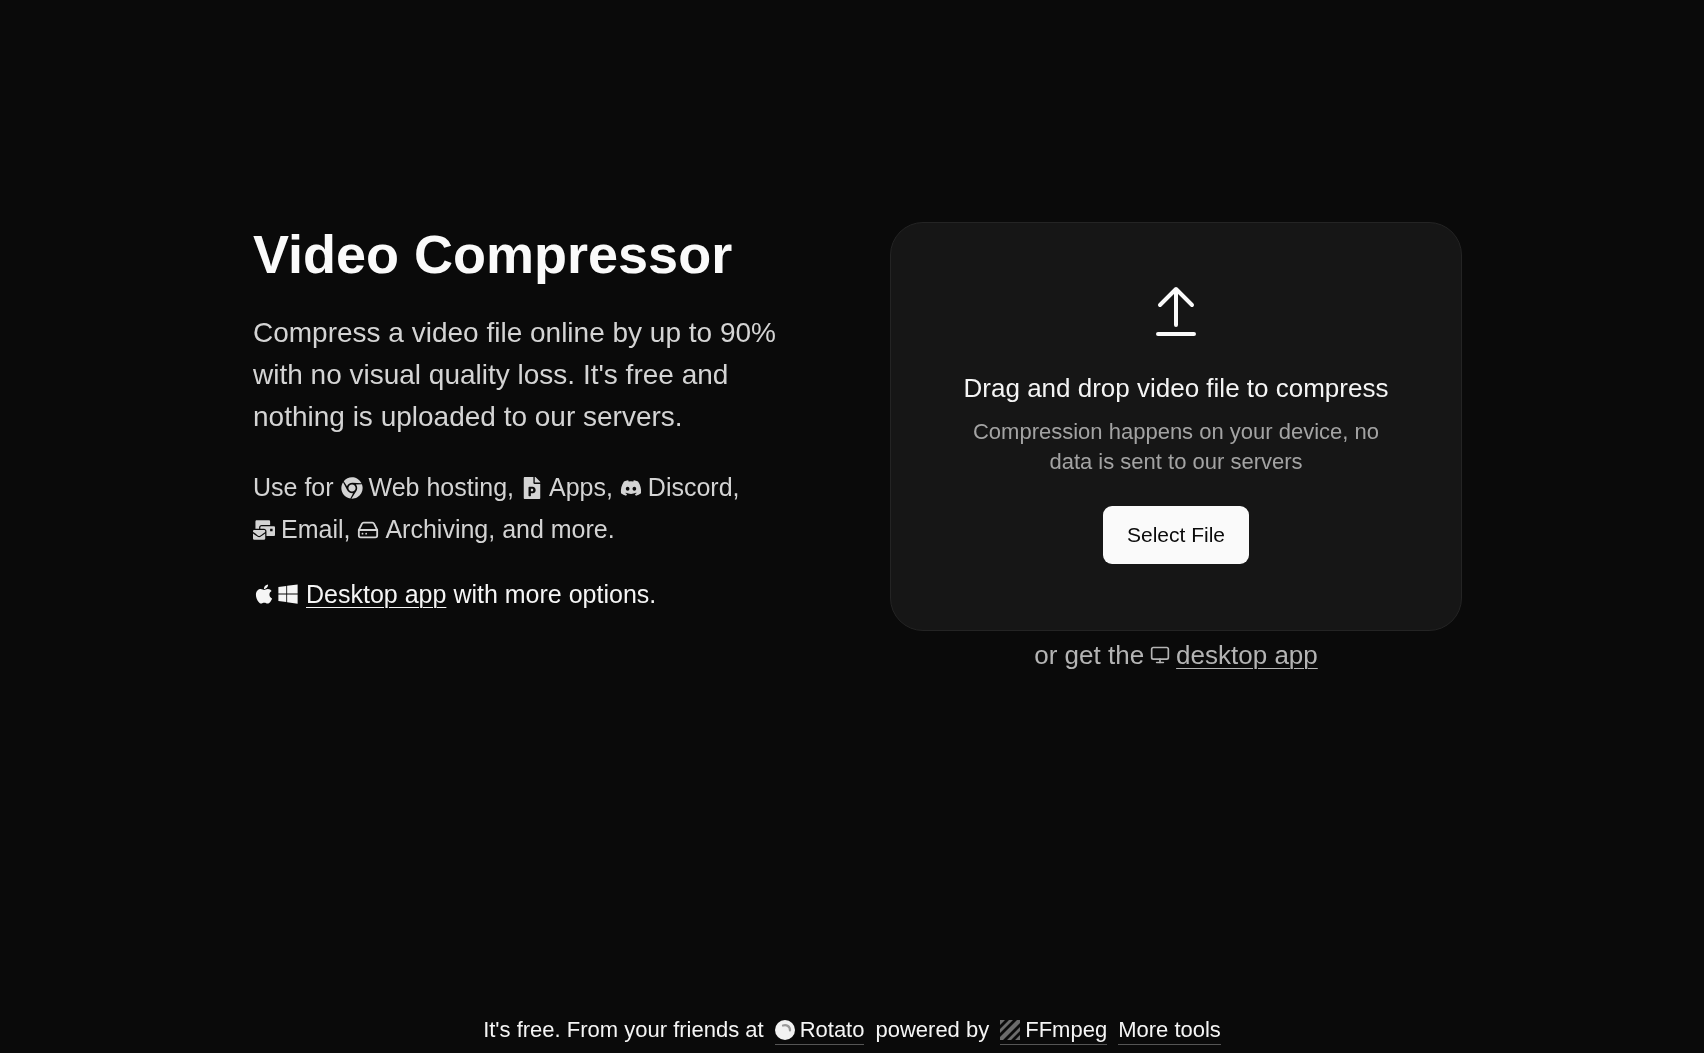  Describe the element at coordinates (623, 1030) in the screenshot. I see `footer-text: It's free. From your friends at` at that location.